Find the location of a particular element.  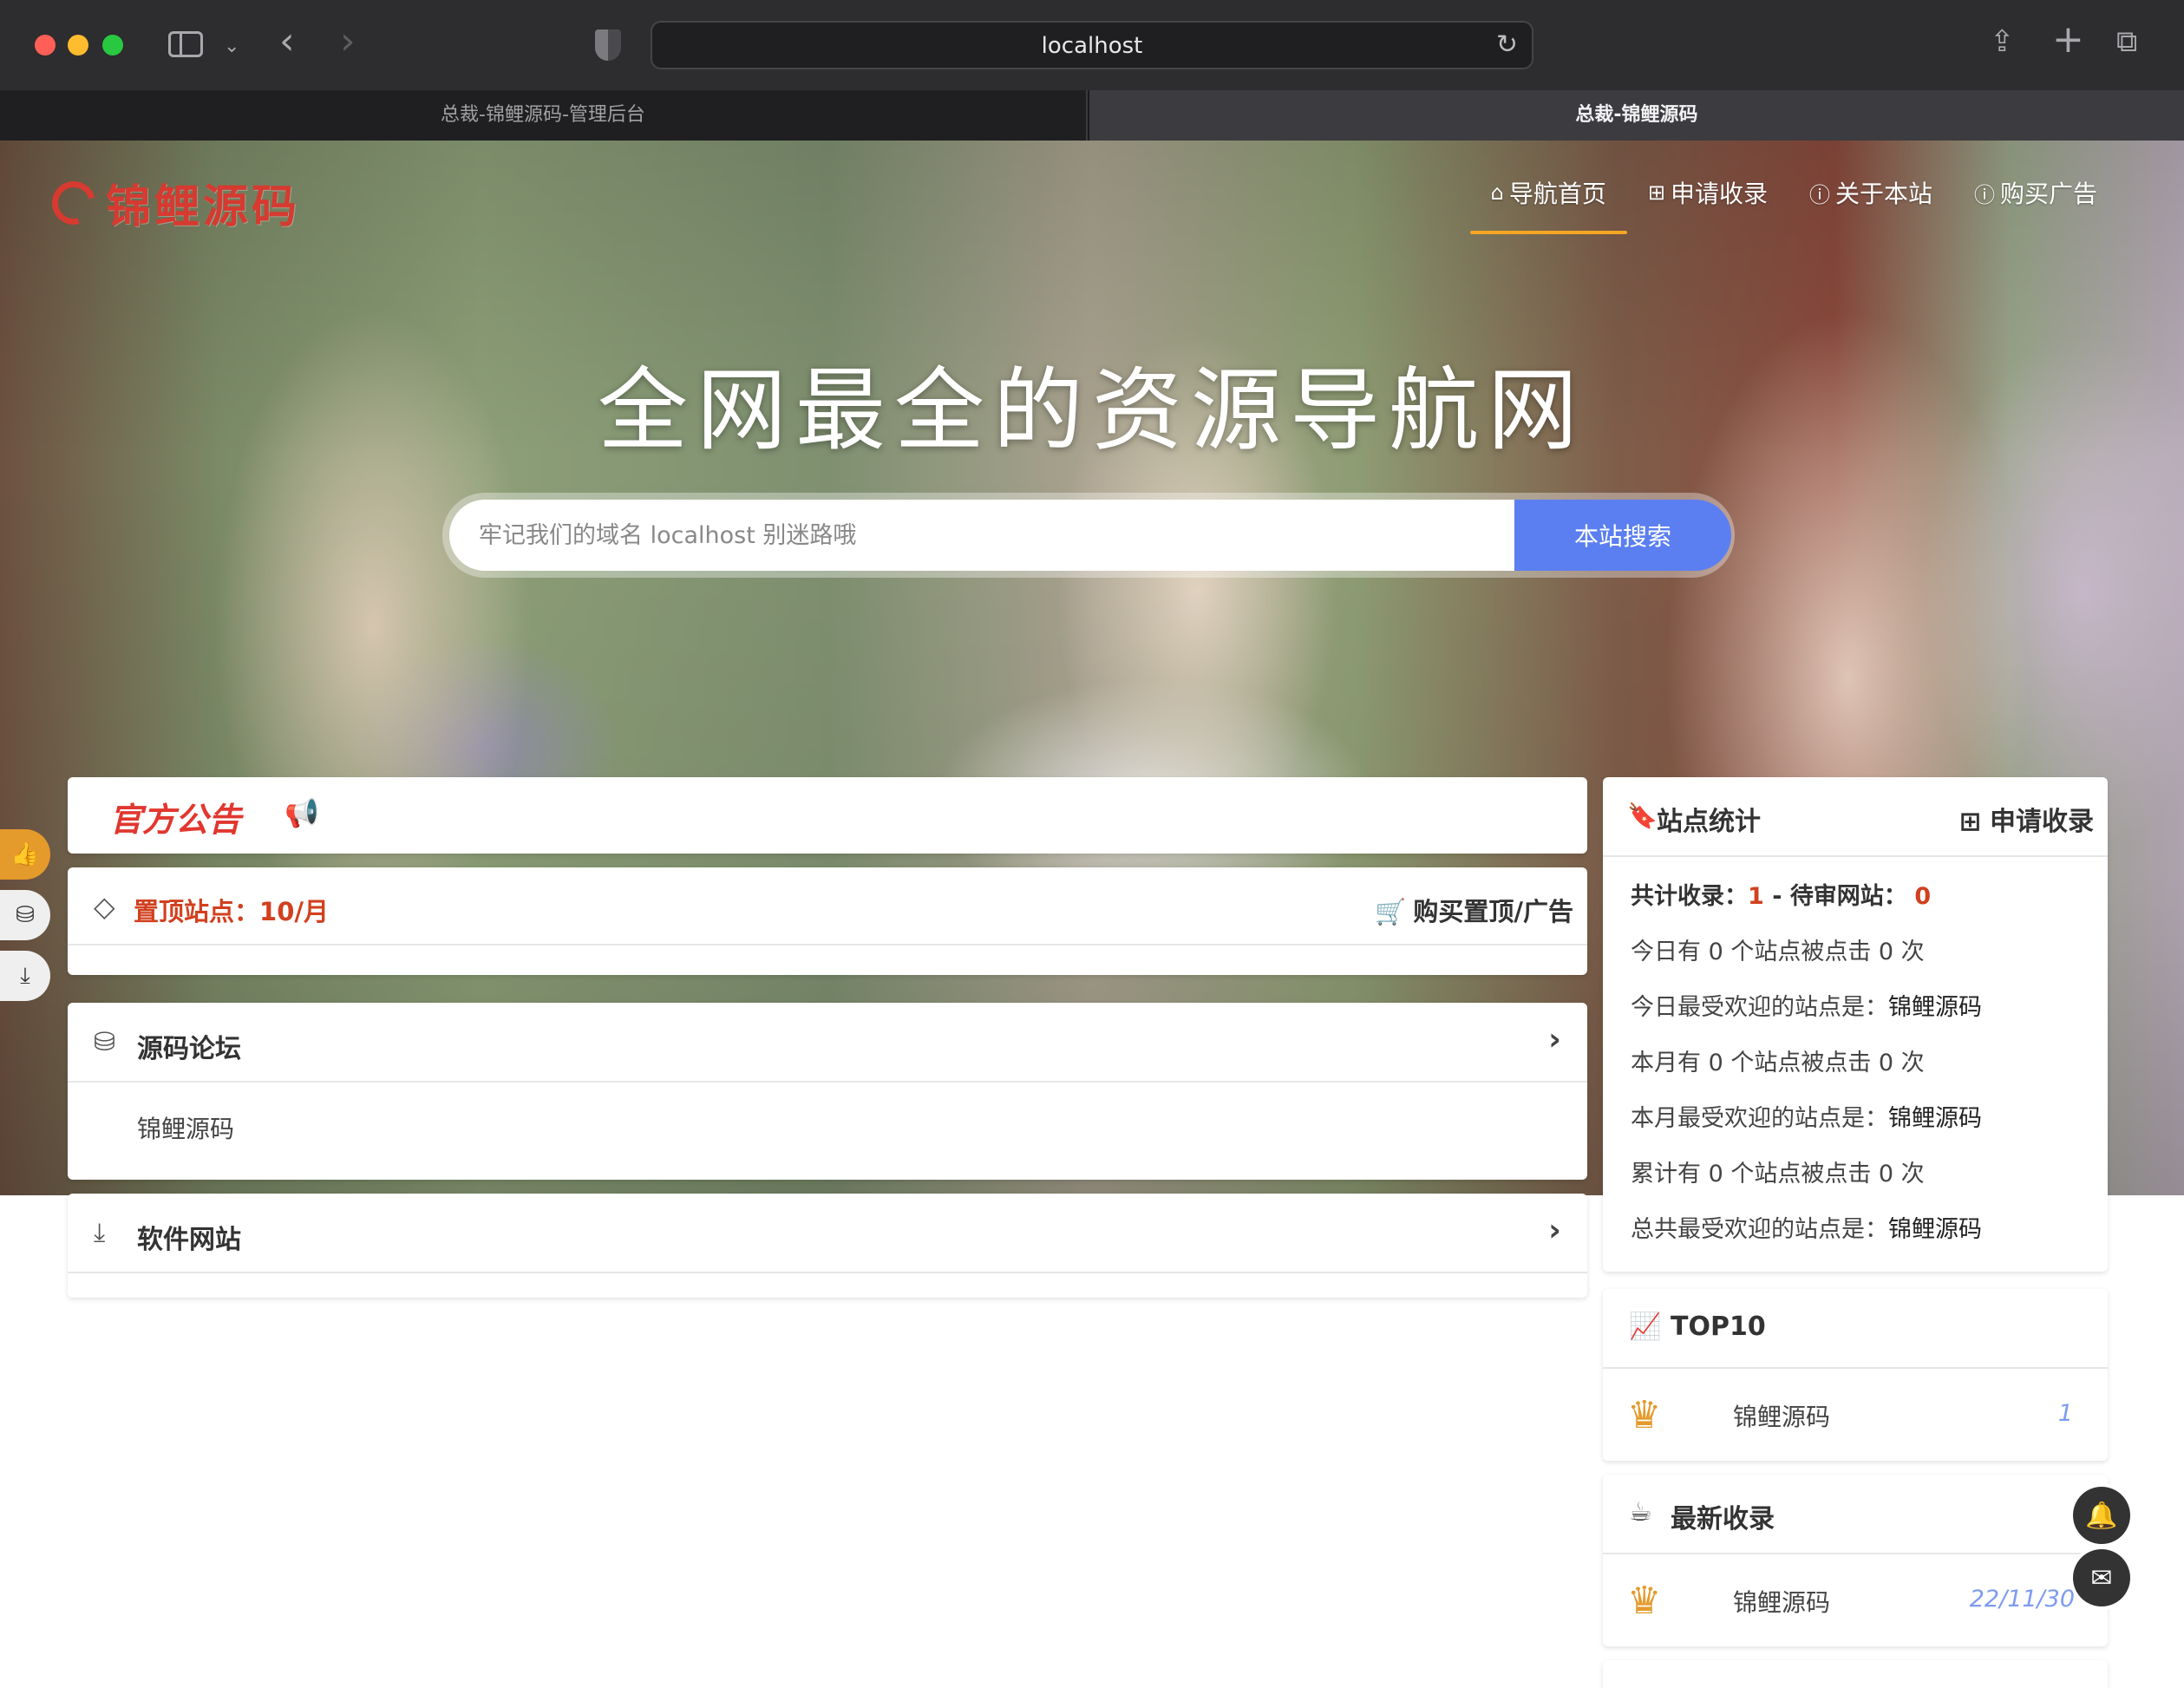

stats-total-row: 共计收录：1 - 待审网站： 0 is located at coordinates (1860, 897).